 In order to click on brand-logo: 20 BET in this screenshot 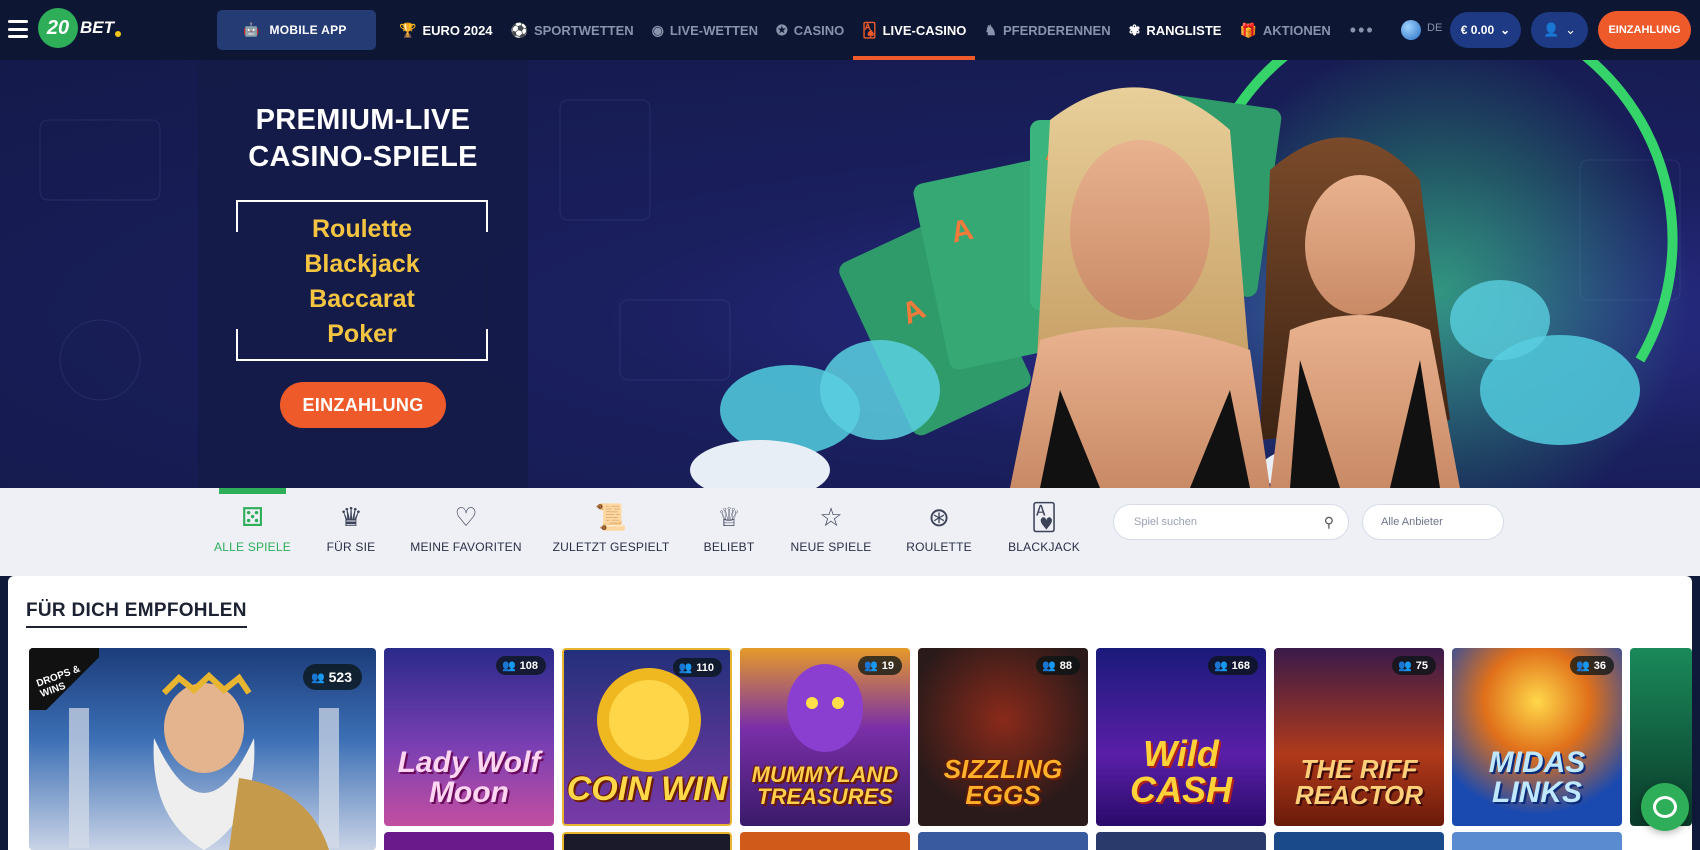, I will do `click(79, 28)`.